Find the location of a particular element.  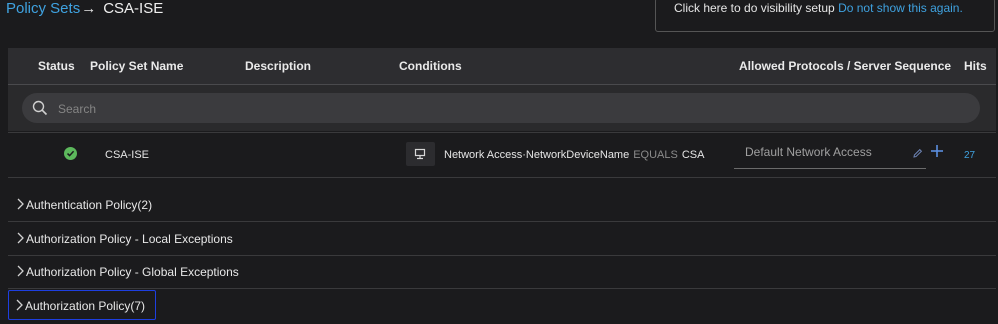

column-header-description: Description is located at coordinates (278, 66).